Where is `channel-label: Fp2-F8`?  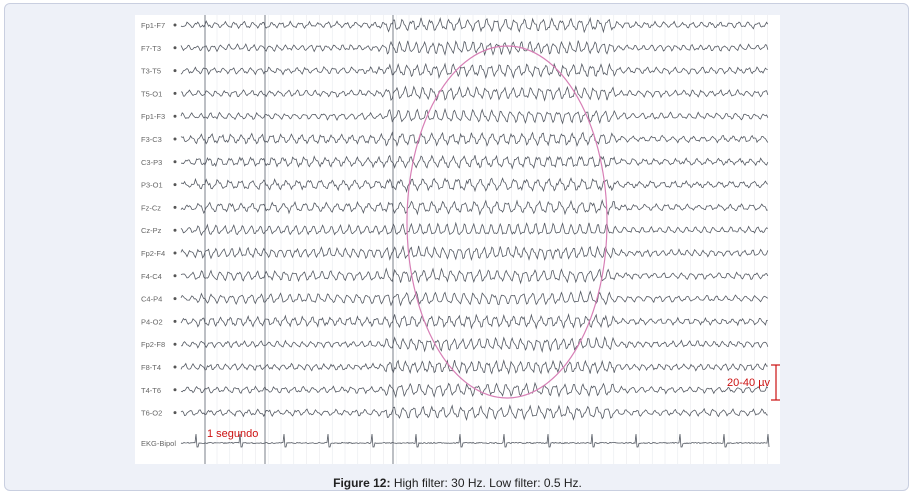 channel-label: Fp2-F8 is located at coordinates (153, 344).